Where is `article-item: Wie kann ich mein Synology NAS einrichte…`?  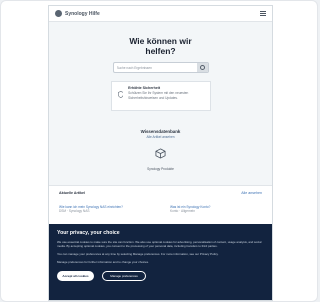 article-item: Wie kann ich mein Synology NAS einrichte… is located at coordinates (105, 209).